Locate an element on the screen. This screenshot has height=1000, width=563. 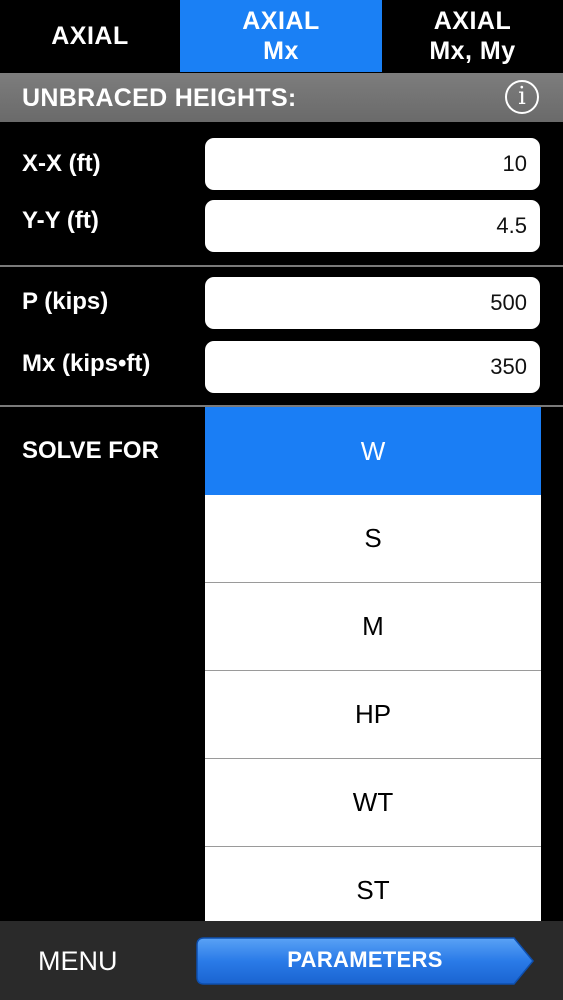
axial-load-label: P (kips) is located at coordinates (65, 301).